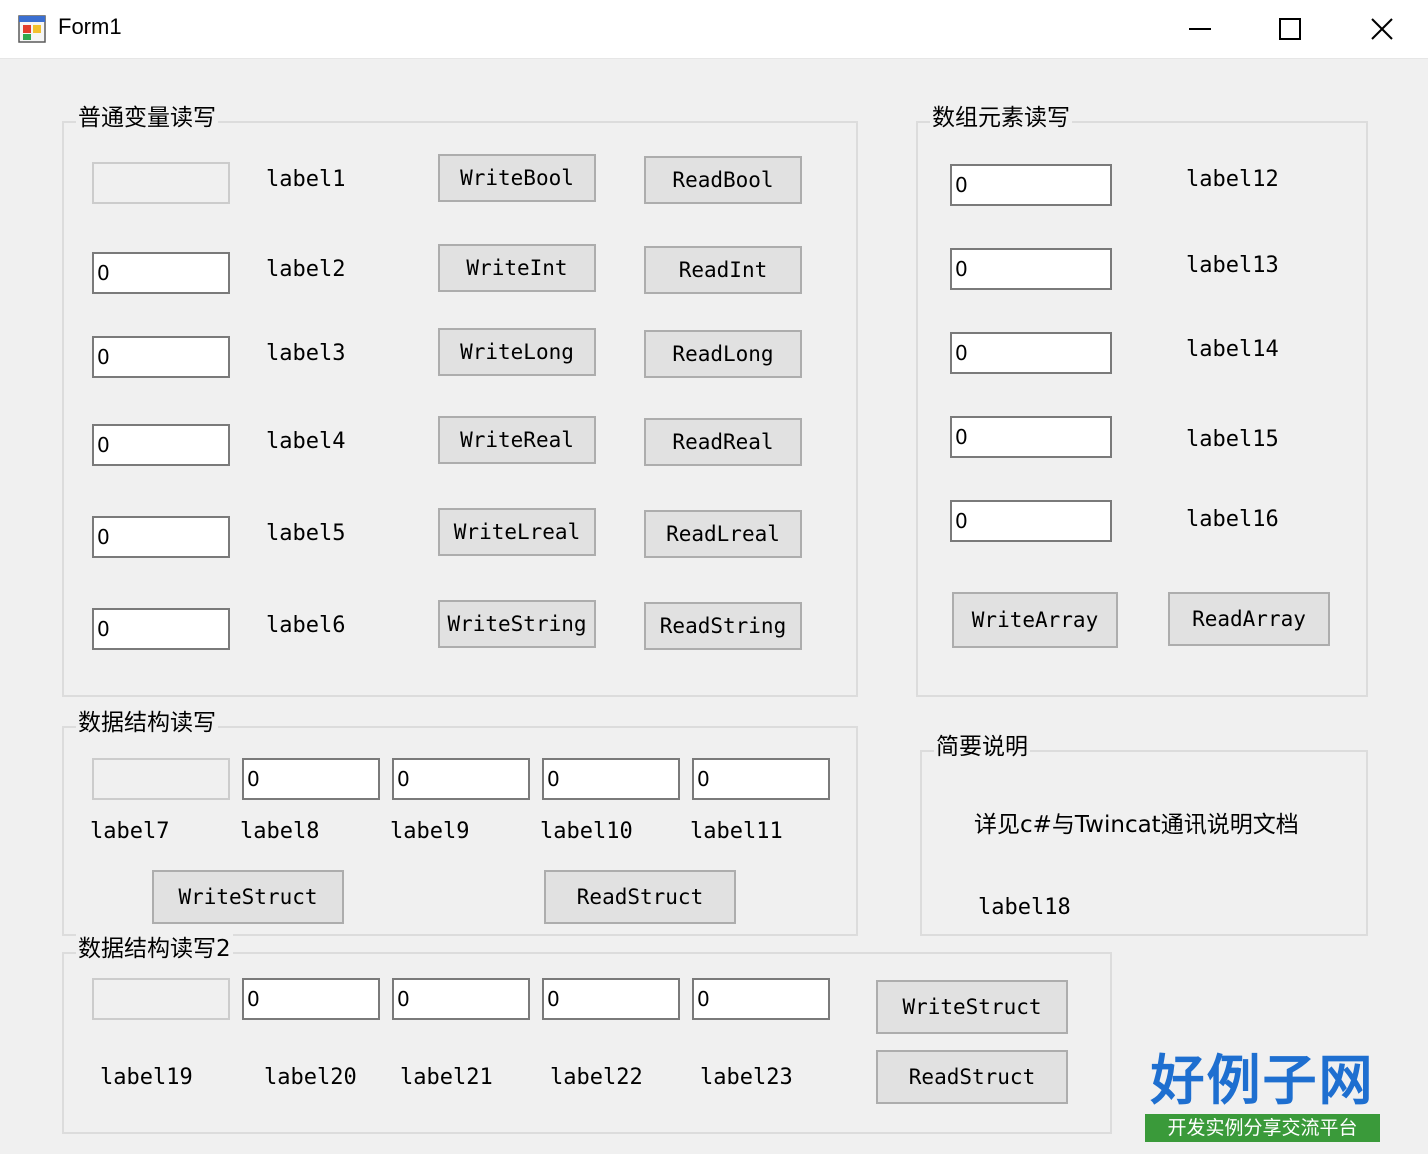  What do you see at coordinates (161, 357) in the screenshot?
I see `long-input: 0` at bounding box center [161, 357].